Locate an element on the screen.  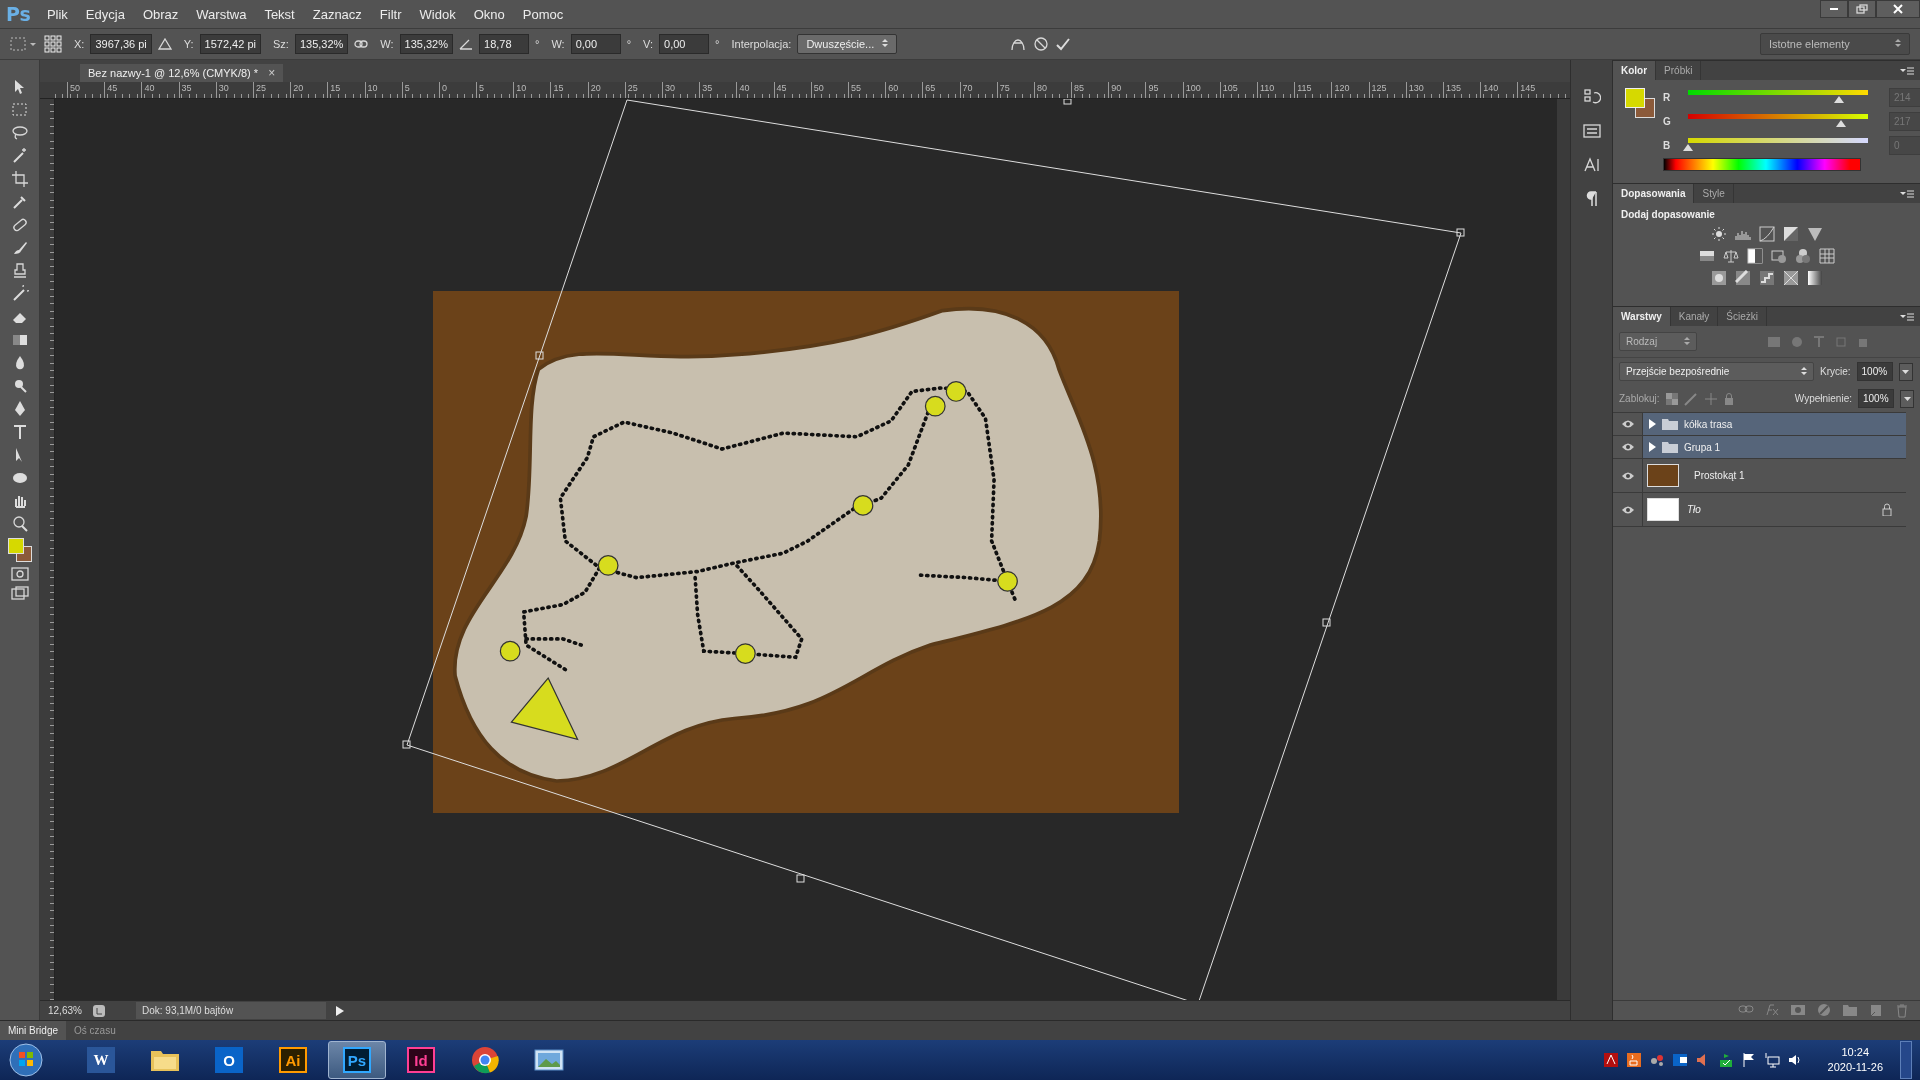
layer-row: Prostokąt 1 is located at coordinates (1759, 476).